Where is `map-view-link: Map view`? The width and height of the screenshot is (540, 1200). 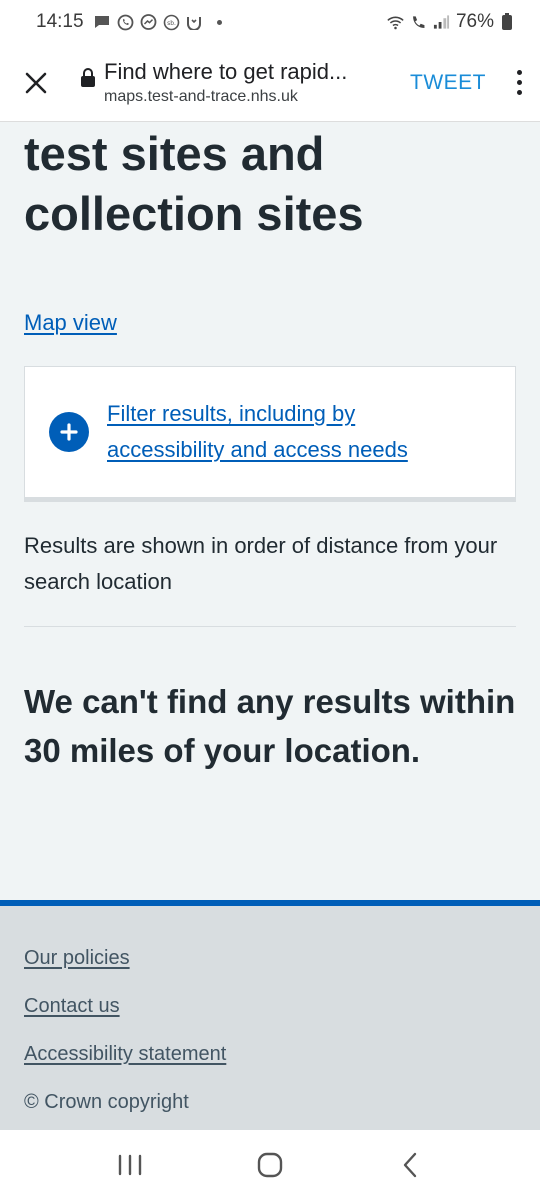 map-view-link: Map view is located at coordinates (70, 323).